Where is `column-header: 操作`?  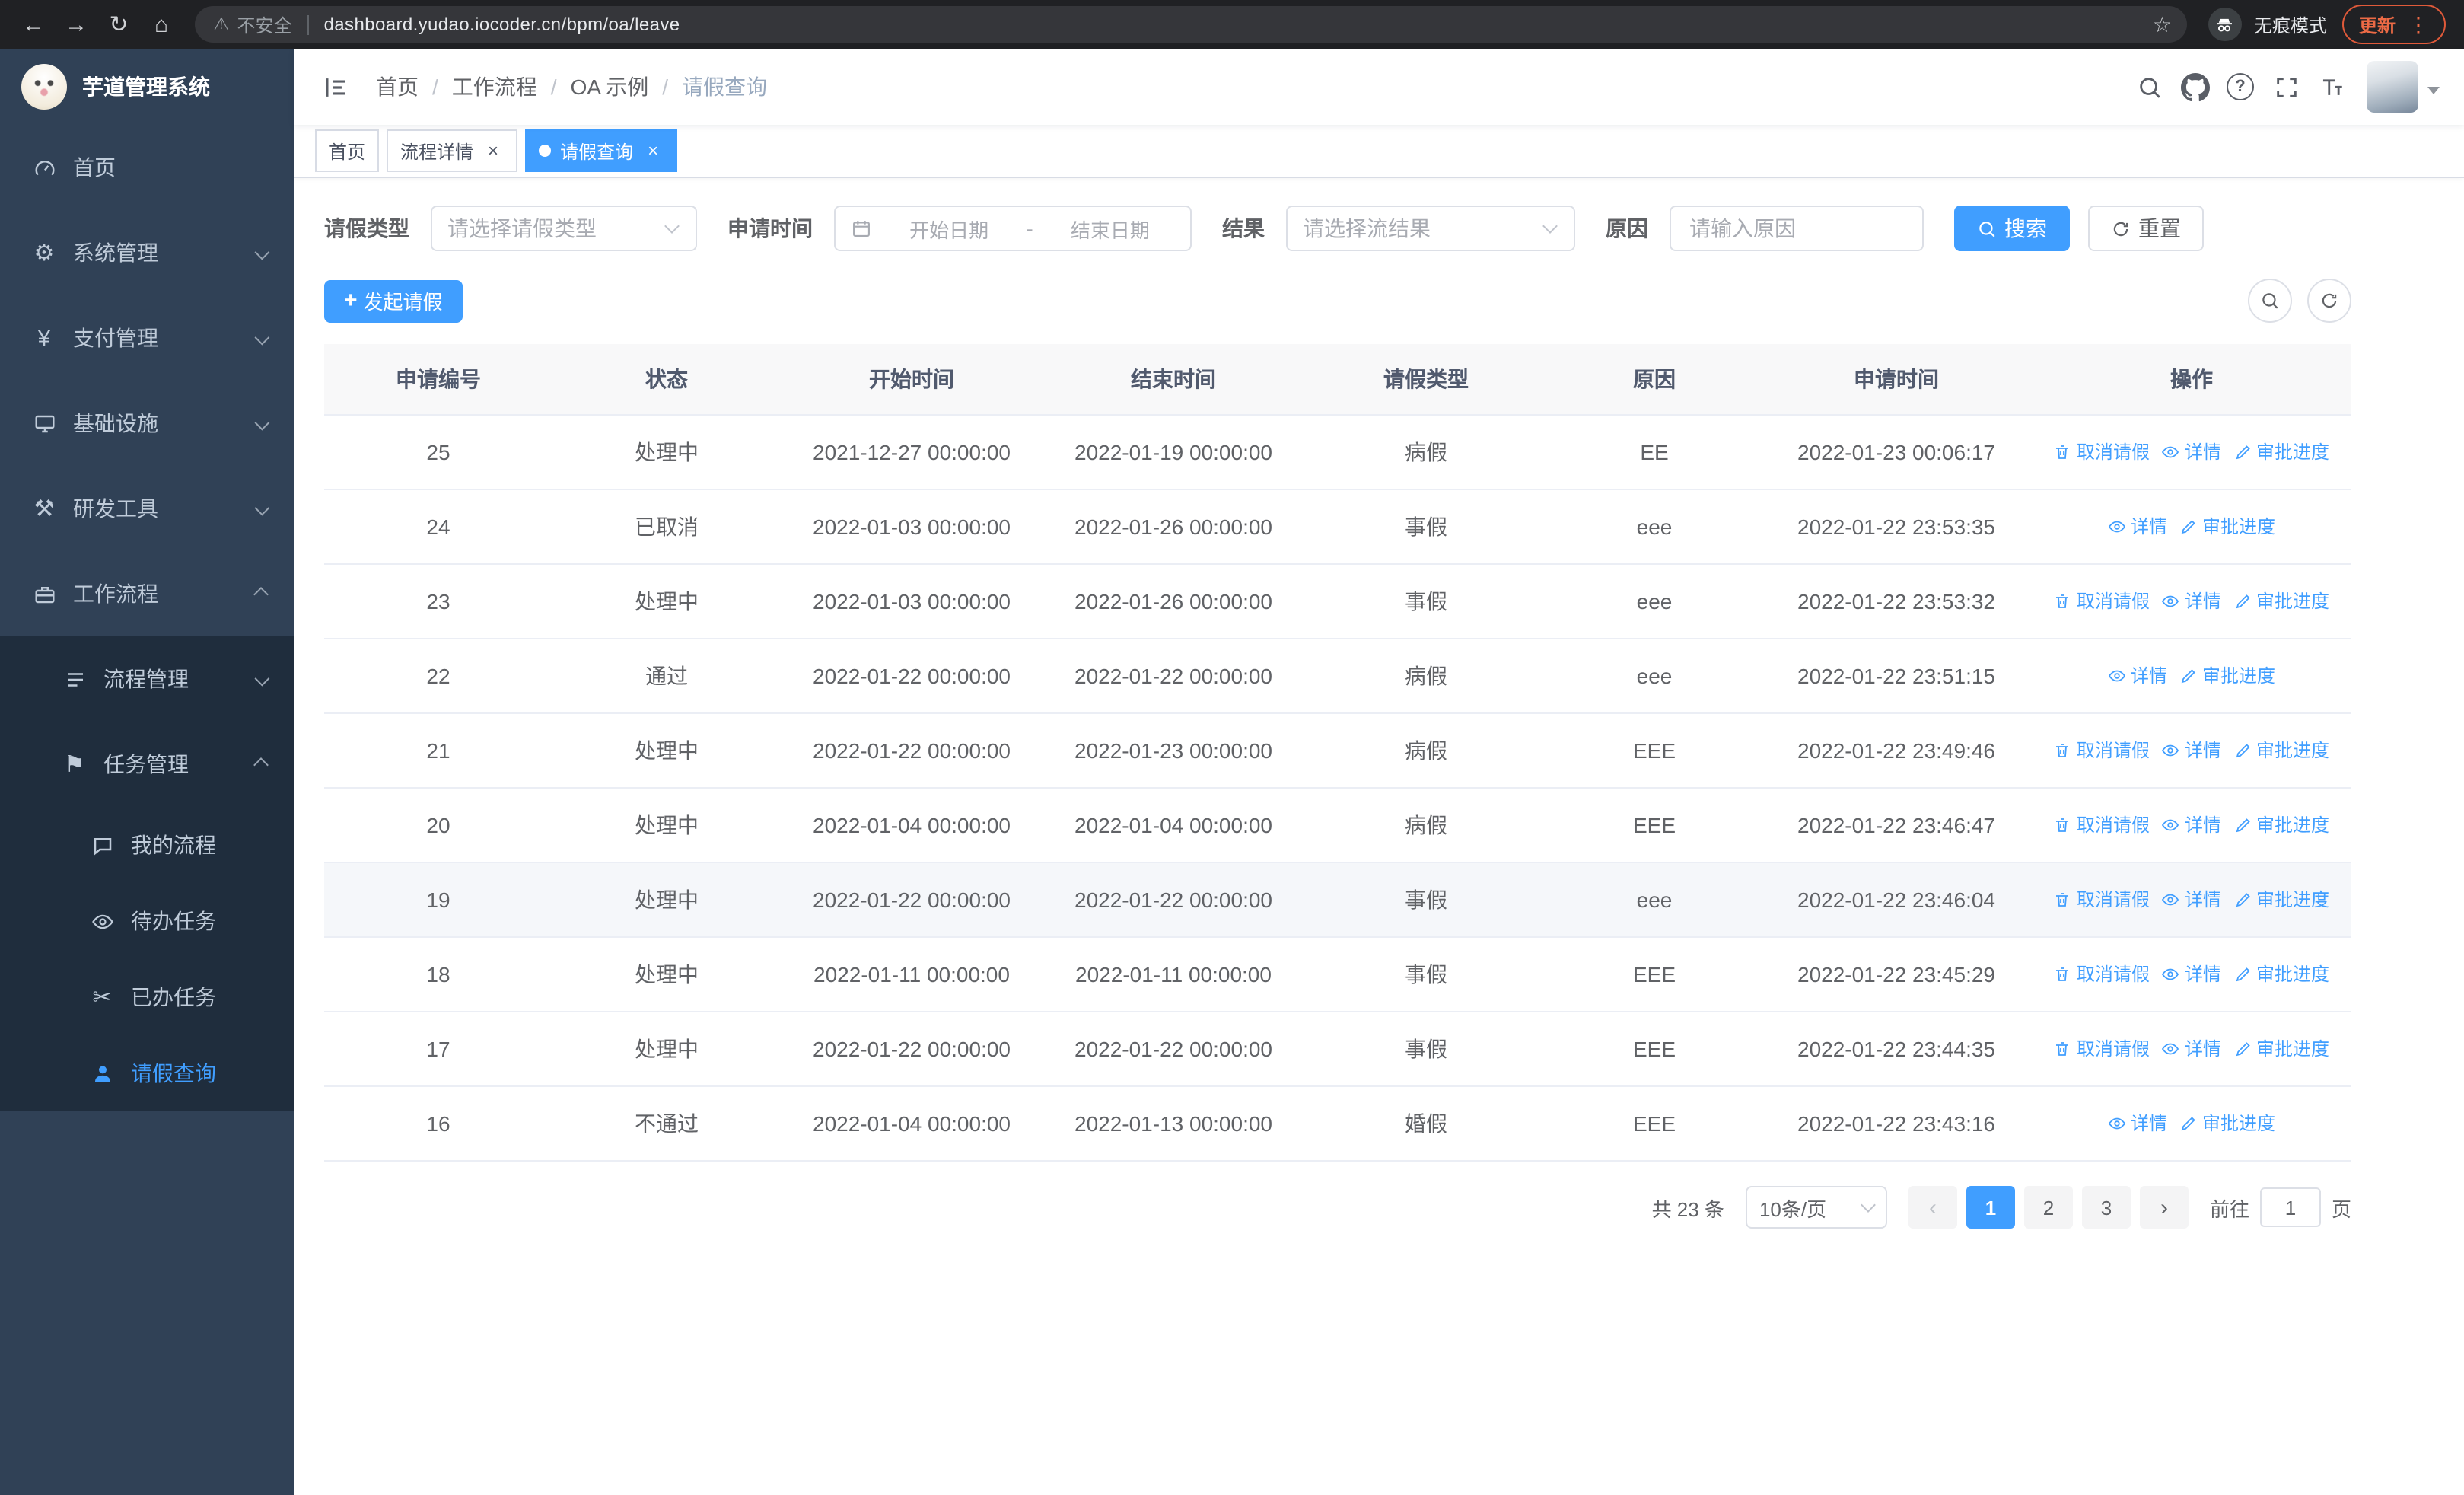 column-header: 操作 is located at coordinates (2191, 380).